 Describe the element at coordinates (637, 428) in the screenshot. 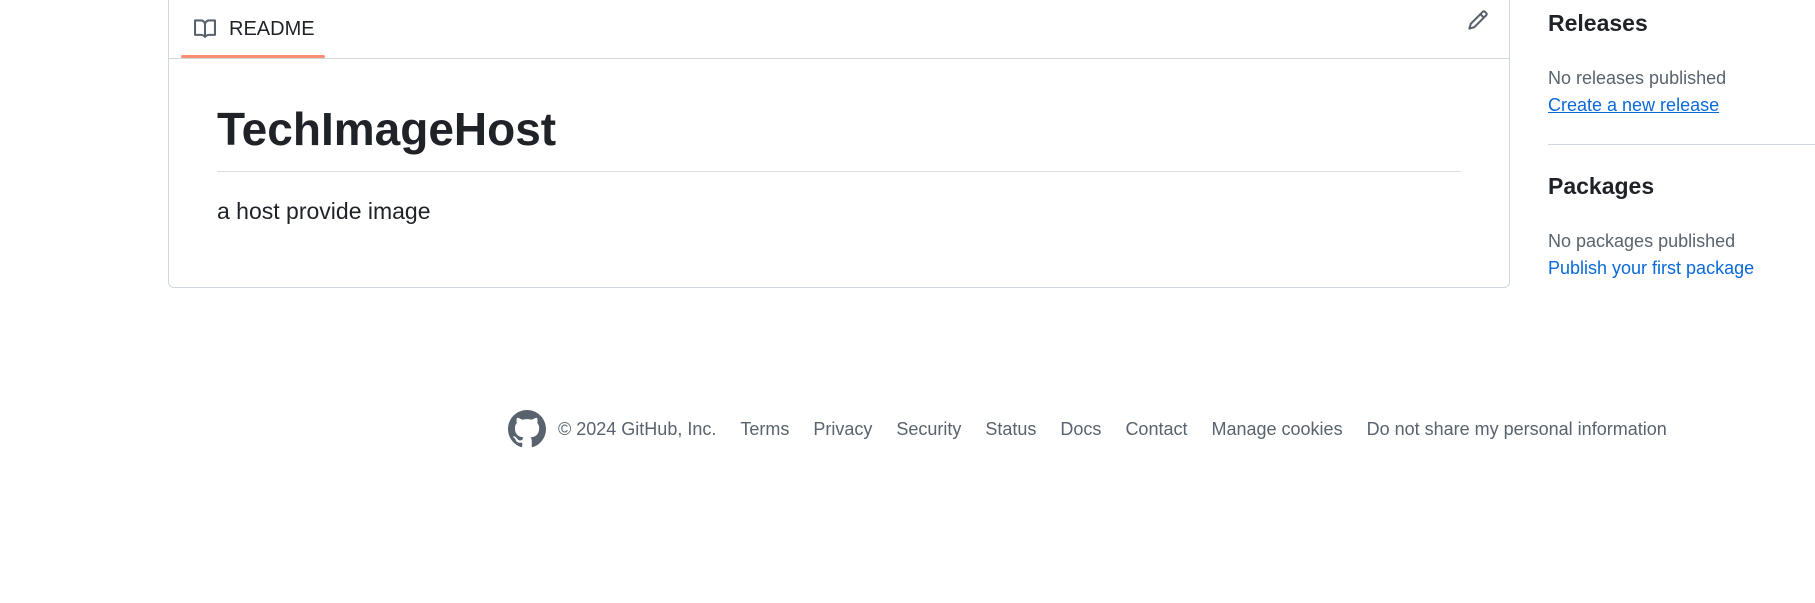

I see `footer-copyright: © 2024 GitHub, Inc.` at that location.